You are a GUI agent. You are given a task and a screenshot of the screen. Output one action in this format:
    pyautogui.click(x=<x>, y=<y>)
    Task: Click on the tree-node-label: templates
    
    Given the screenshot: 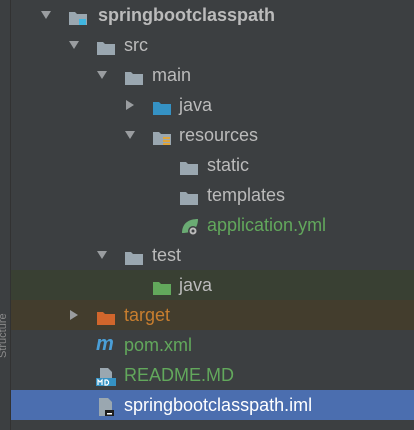 What is the action you would take?
    pyautogui.click(x=246, y=195)
    